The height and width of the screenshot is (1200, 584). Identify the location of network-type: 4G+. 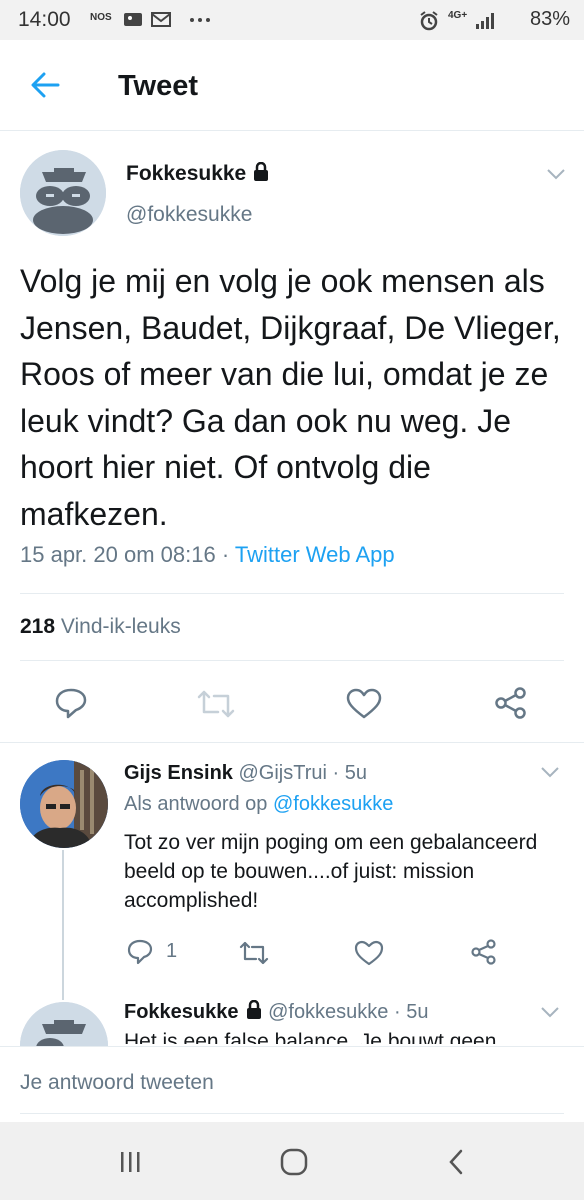
(458, 15).